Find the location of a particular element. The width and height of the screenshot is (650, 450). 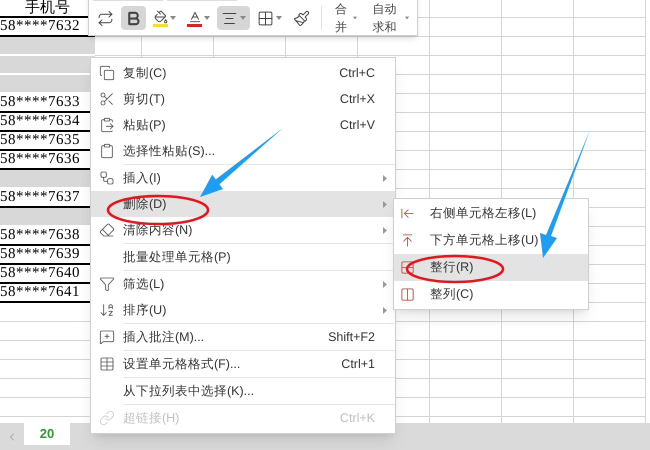

filter-icon is located at coordinates (107, 284).